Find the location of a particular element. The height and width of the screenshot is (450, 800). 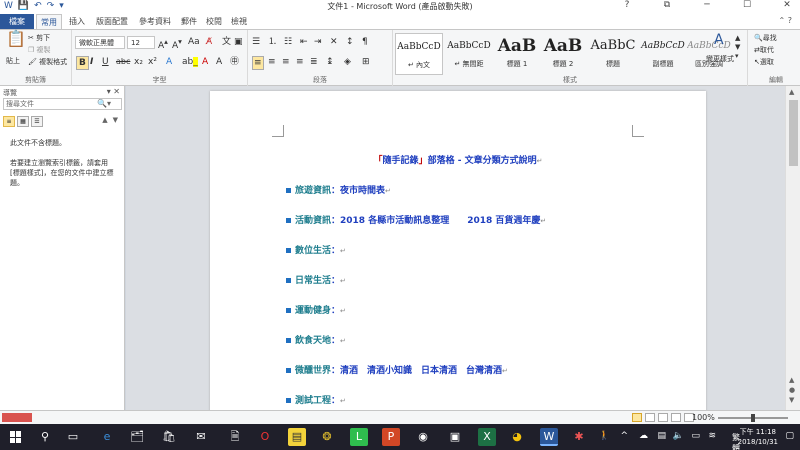

list-item: 活動資訊：2018 各縣市活動訊息整理 2018 百貨週年慶↵ is located at coordinates (416, 219).